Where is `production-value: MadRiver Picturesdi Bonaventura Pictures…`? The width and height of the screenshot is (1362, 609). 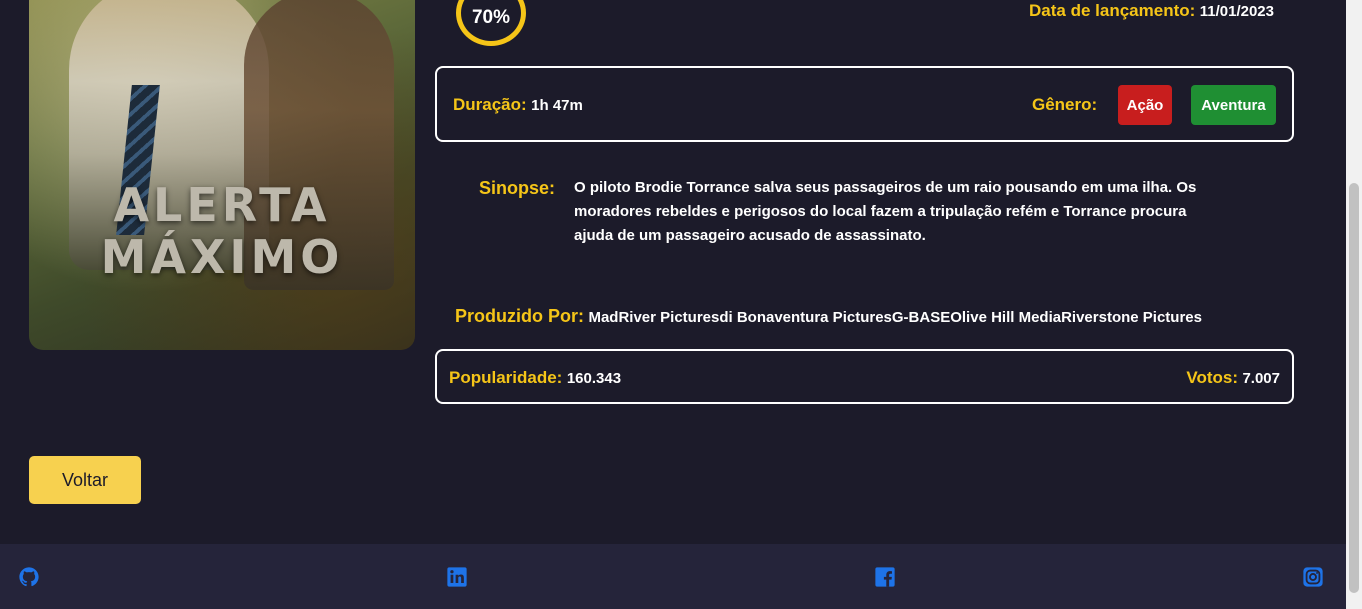 production-value: MadRiver Picturesdi Bonaventura Pictures… is located at coordinates (895, 317).